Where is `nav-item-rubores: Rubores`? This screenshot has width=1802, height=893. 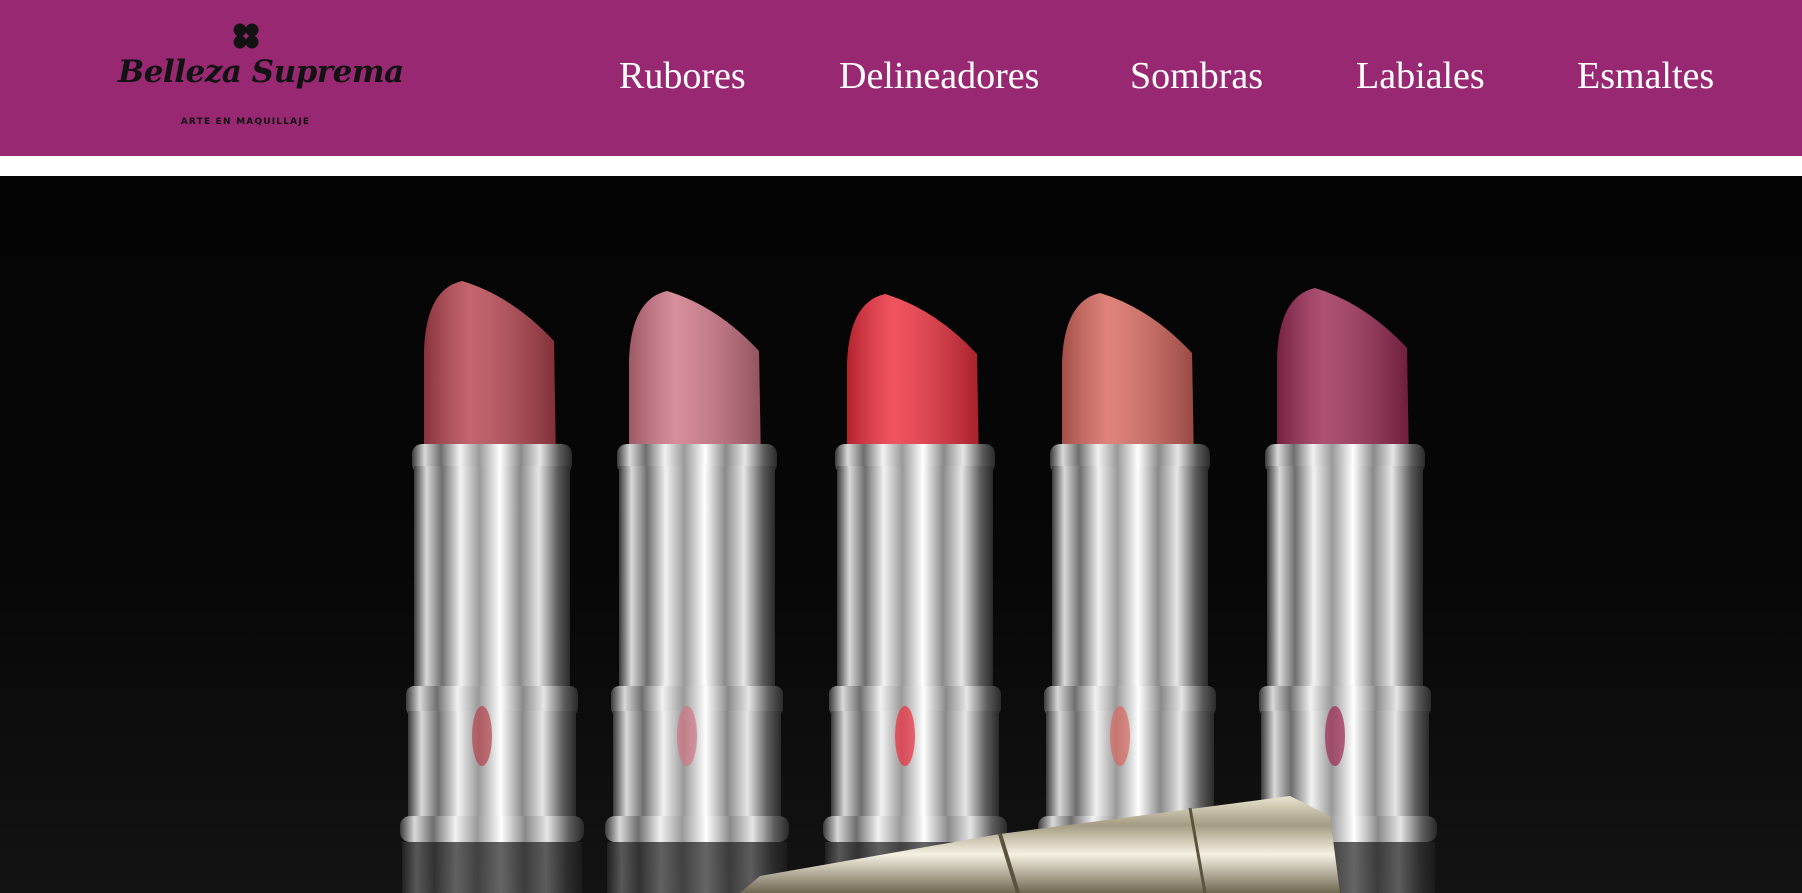
nav-item-rubores: Rubores is located at coordinates (682, 76).